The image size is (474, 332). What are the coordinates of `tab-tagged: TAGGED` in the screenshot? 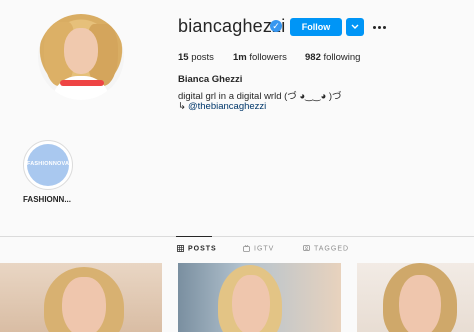 It's located at (326, 248).